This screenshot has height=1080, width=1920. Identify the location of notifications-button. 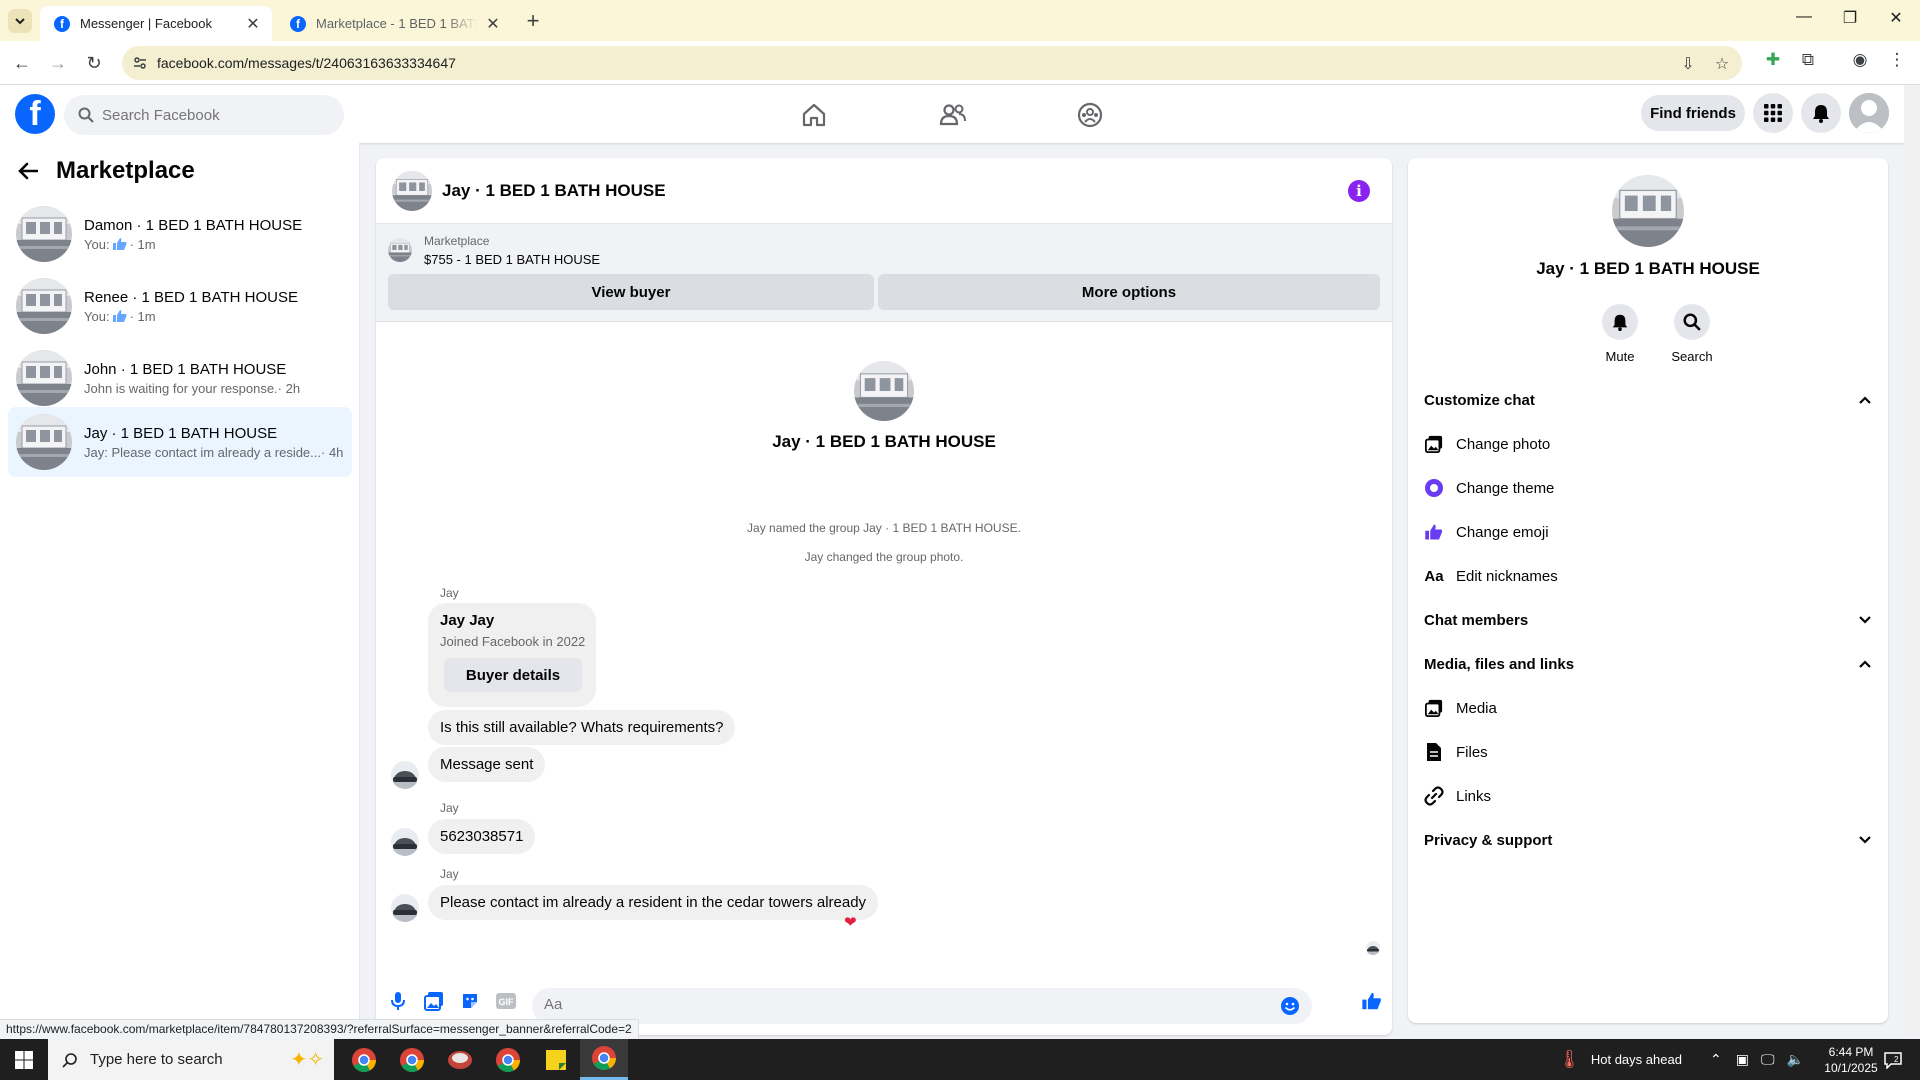
(1821, 113).